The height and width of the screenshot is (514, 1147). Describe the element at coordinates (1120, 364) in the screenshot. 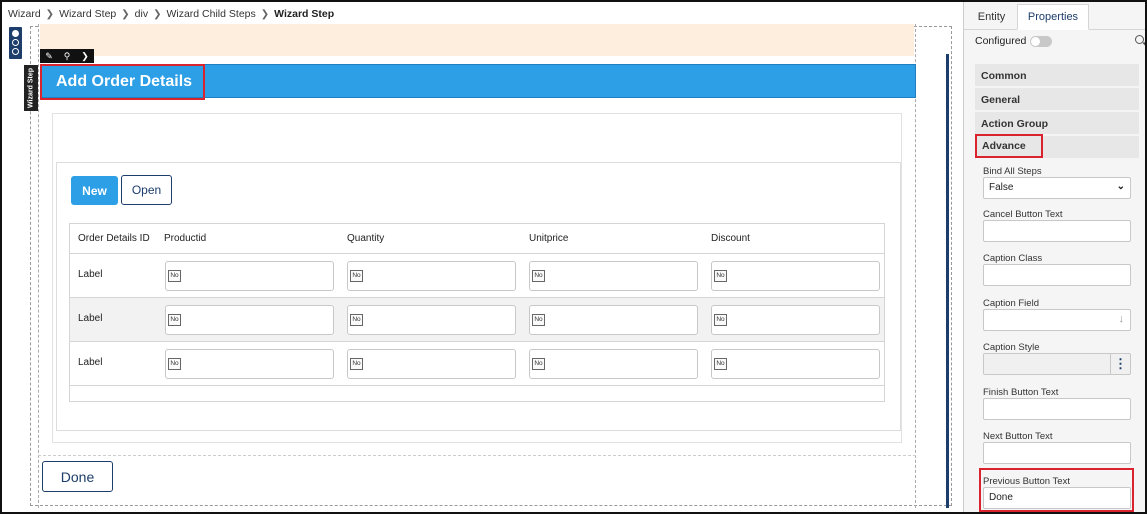

I see `more-options-icon: ⋮` at that location.